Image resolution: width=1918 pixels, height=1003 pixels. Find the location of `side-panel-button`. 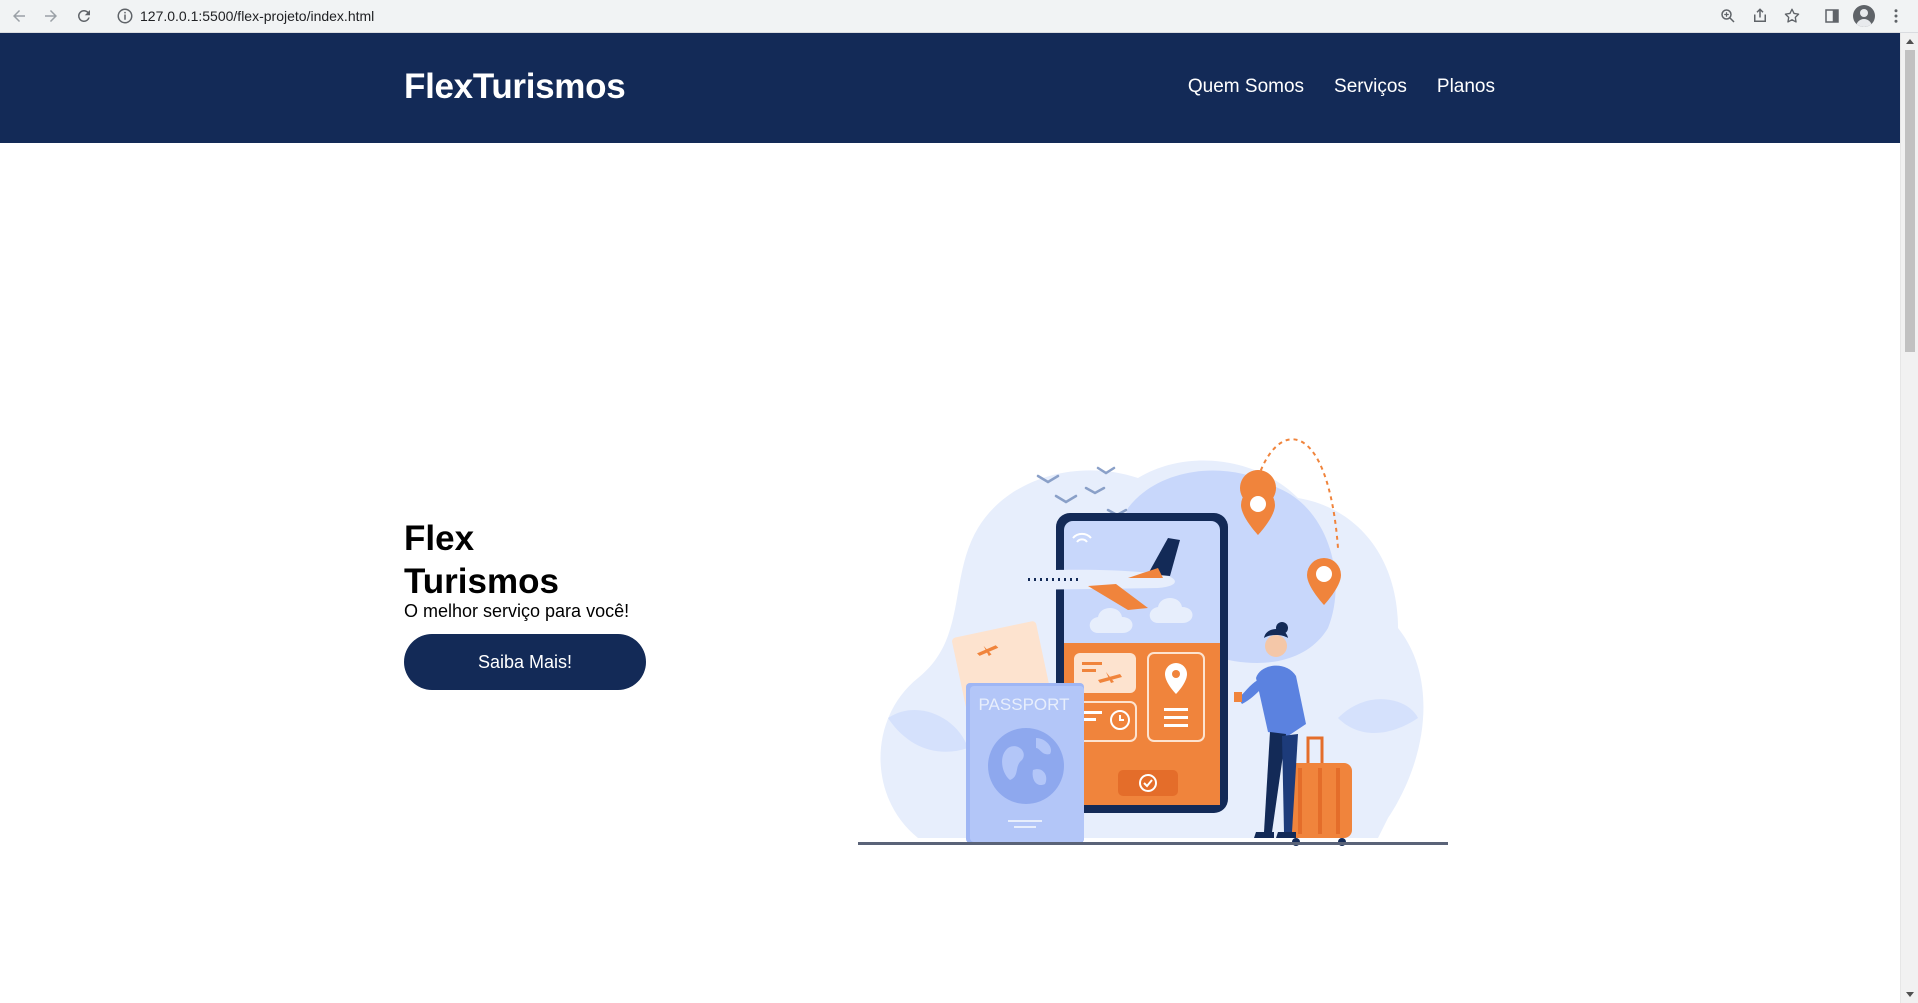

side-panel-button is located at coordinates (1832, 16).